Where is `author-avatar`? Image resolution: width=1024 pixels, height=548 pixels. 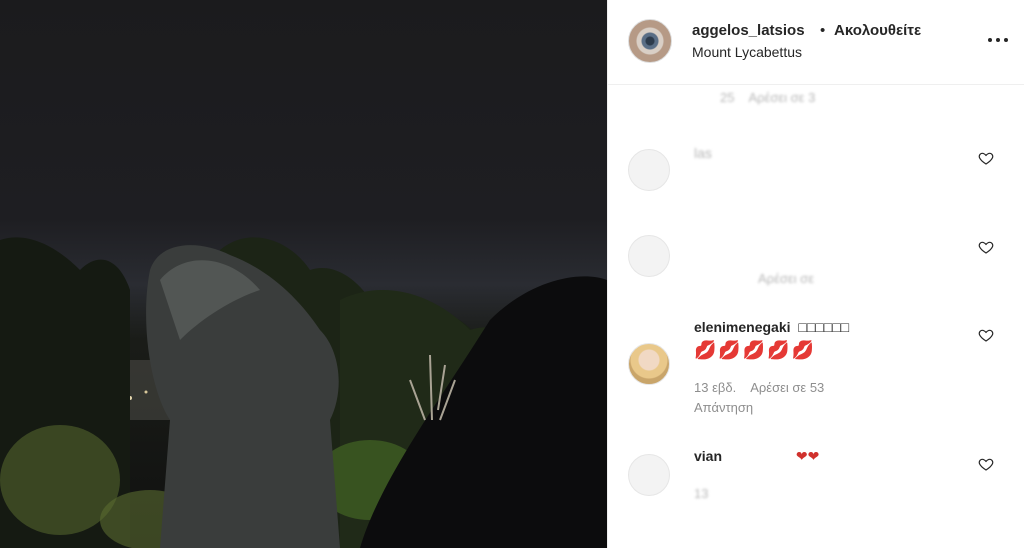 author-avatar is located at coordinates (650, 41).